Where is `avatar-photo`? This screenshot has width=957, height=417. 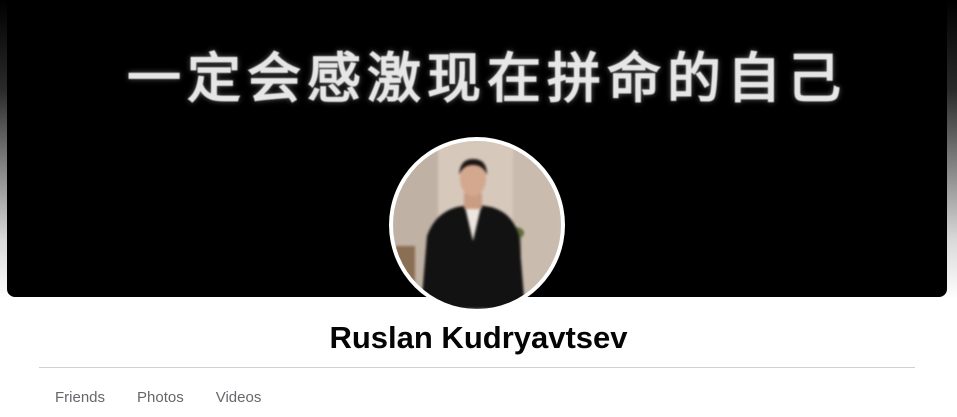
avatar-photo is located at coordinates (477, 225).